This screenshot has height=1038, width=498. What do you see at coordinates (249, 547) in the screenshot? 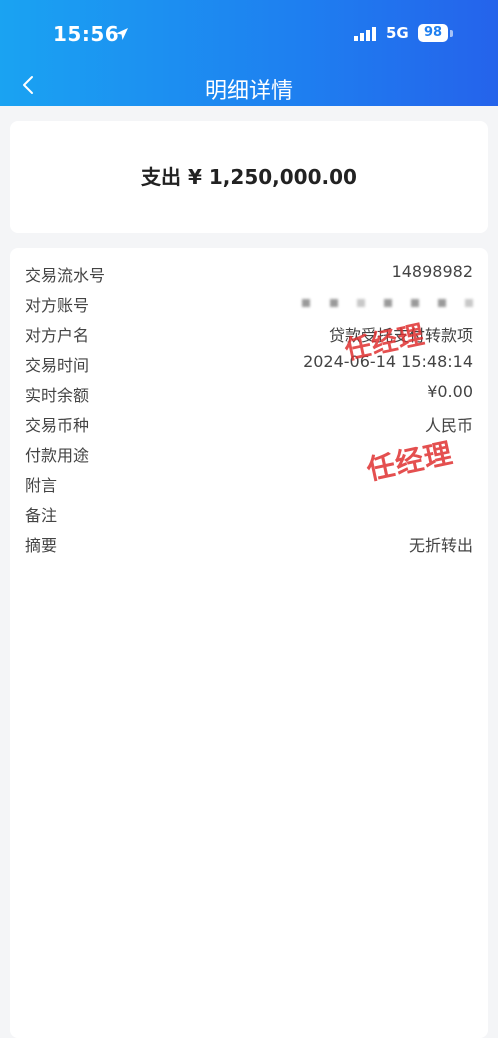
I see `detail-row-summary: 摘要 无折转出` at bounding box center [249, 547].